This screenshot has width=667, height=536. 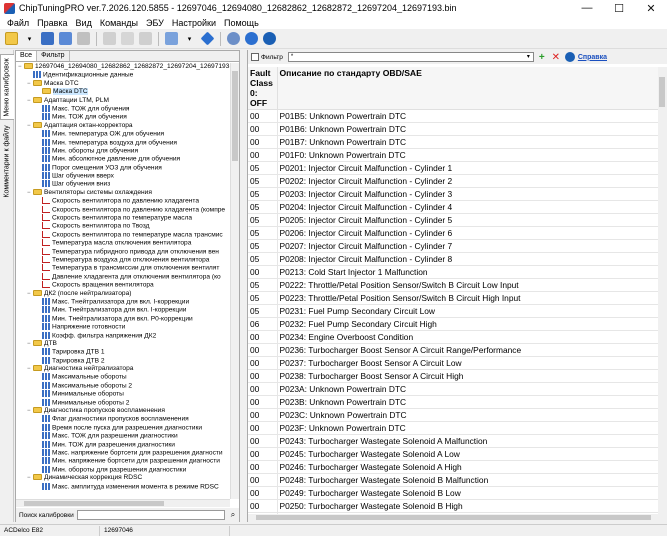 I want to click on open-dropdown-button: ▾, so click(x=29, y=38).